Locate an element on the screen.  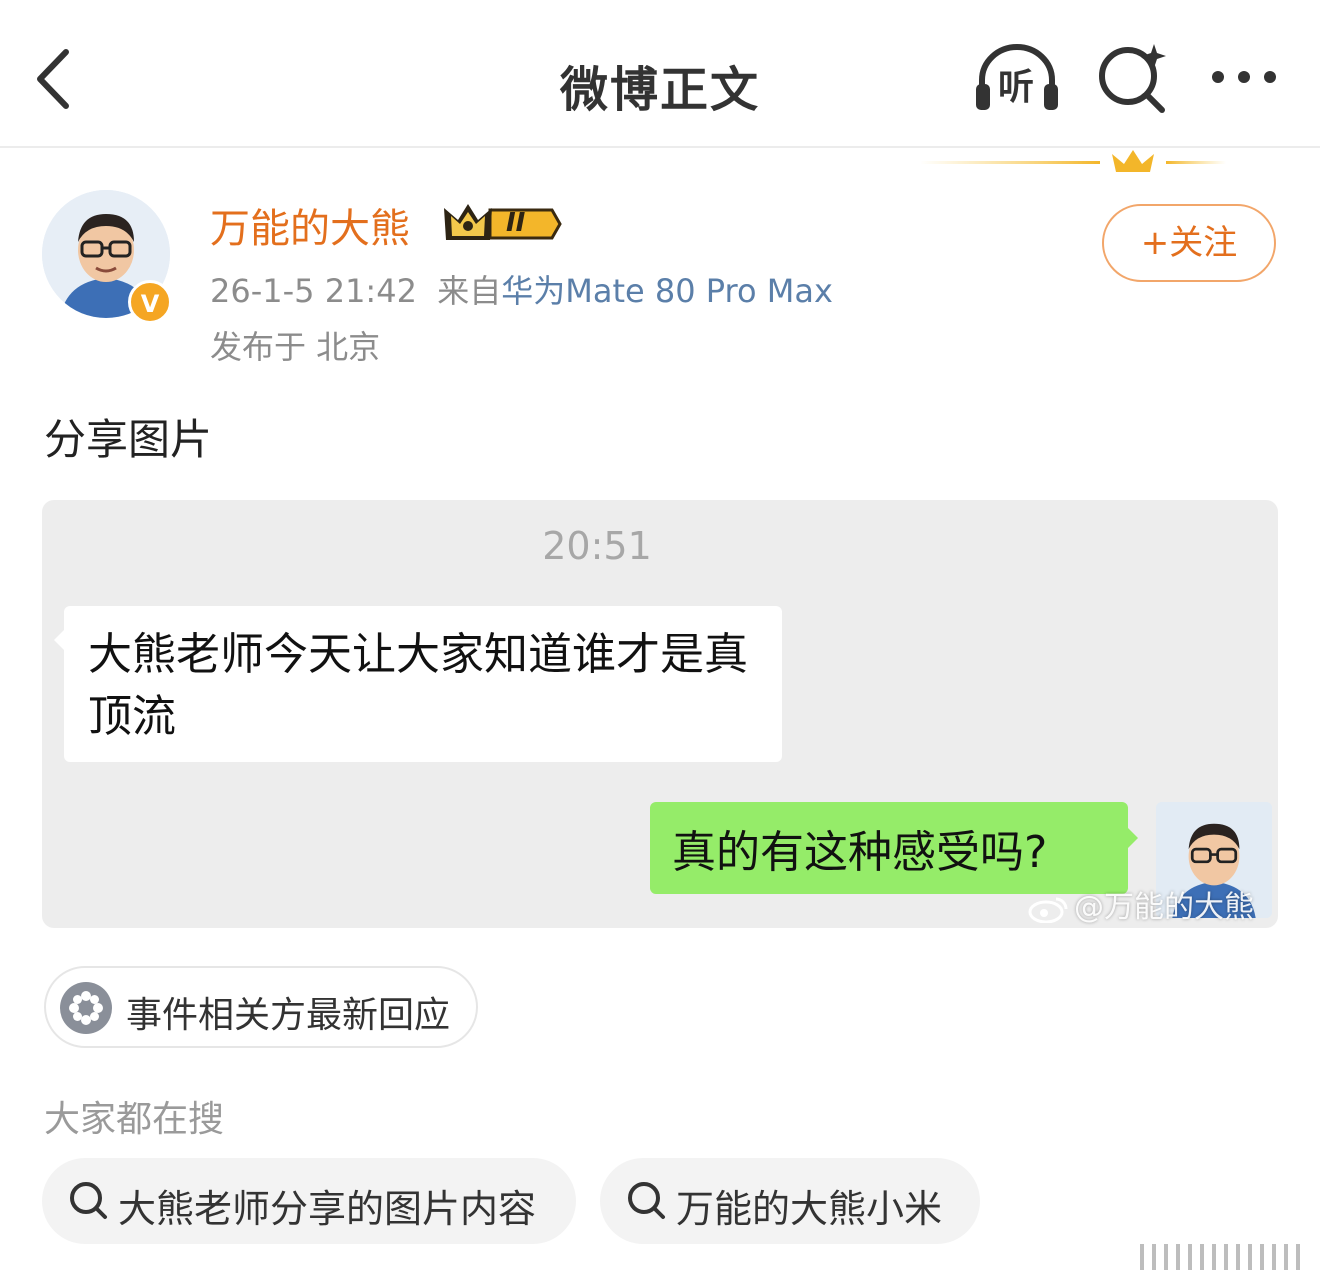
weibo-logo-icon is located at coordinates (1048, 910).